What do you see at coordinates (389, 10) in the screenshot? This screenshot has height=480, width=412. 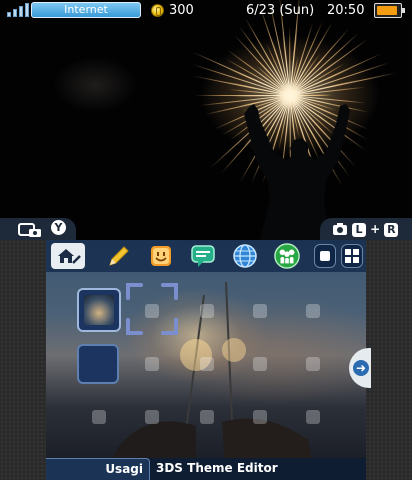 I see `battery-icon` at bounding box center [389, 10].